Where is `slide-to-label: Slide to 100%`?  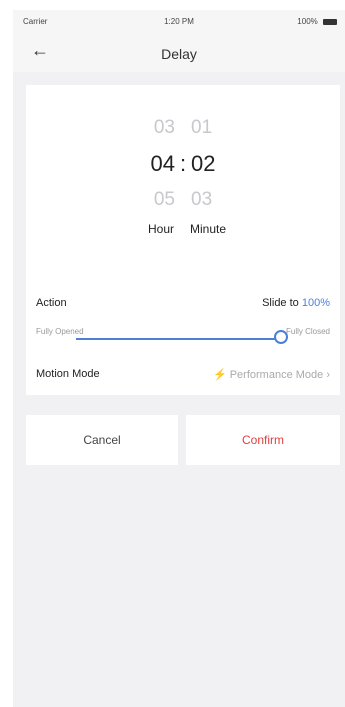 slide-to-label: Slide to 100% is located at coordinates (296, 303).